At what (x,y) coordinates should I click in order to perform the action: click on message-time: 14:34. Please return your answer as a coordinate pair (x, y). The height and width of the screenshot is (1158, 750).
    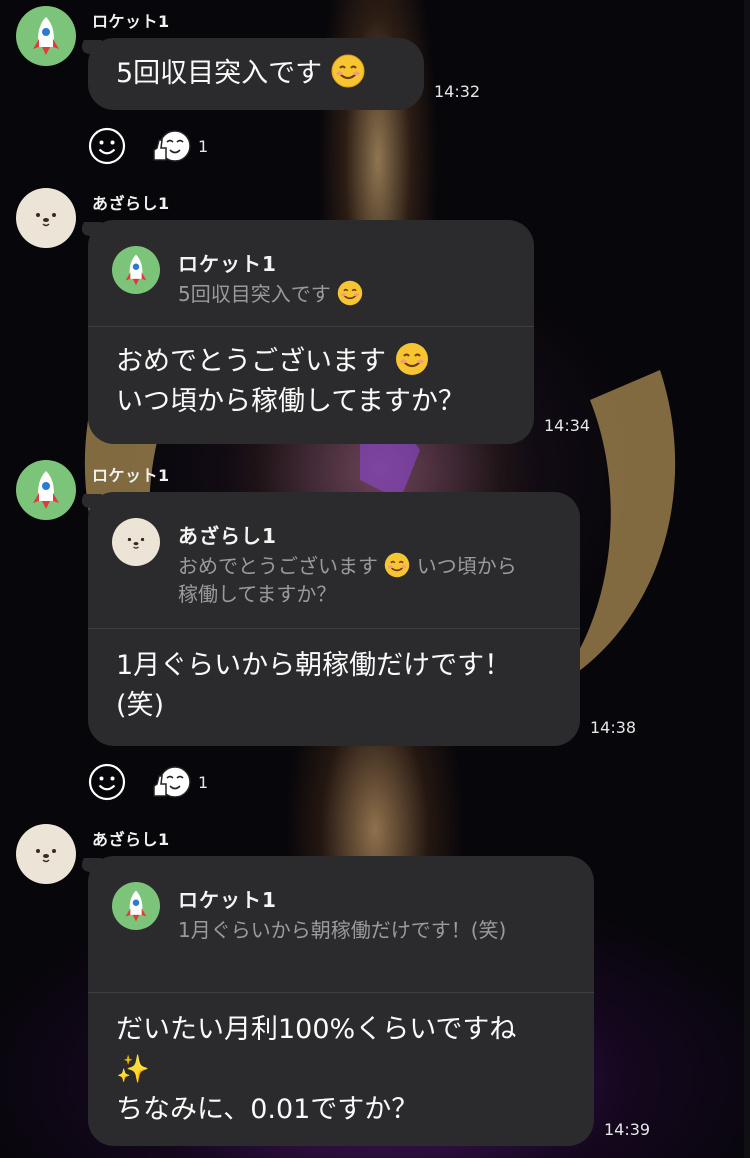
    Looking at the image, I should click on (567, 425).